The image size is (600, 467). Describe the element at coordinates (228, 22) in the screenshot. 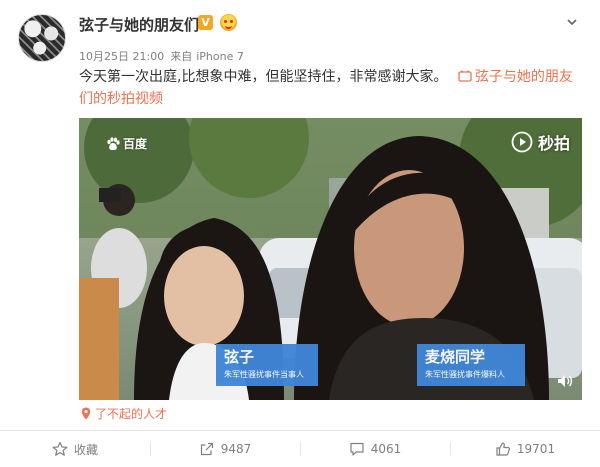

I see `emoji-badge-icon` at that location.